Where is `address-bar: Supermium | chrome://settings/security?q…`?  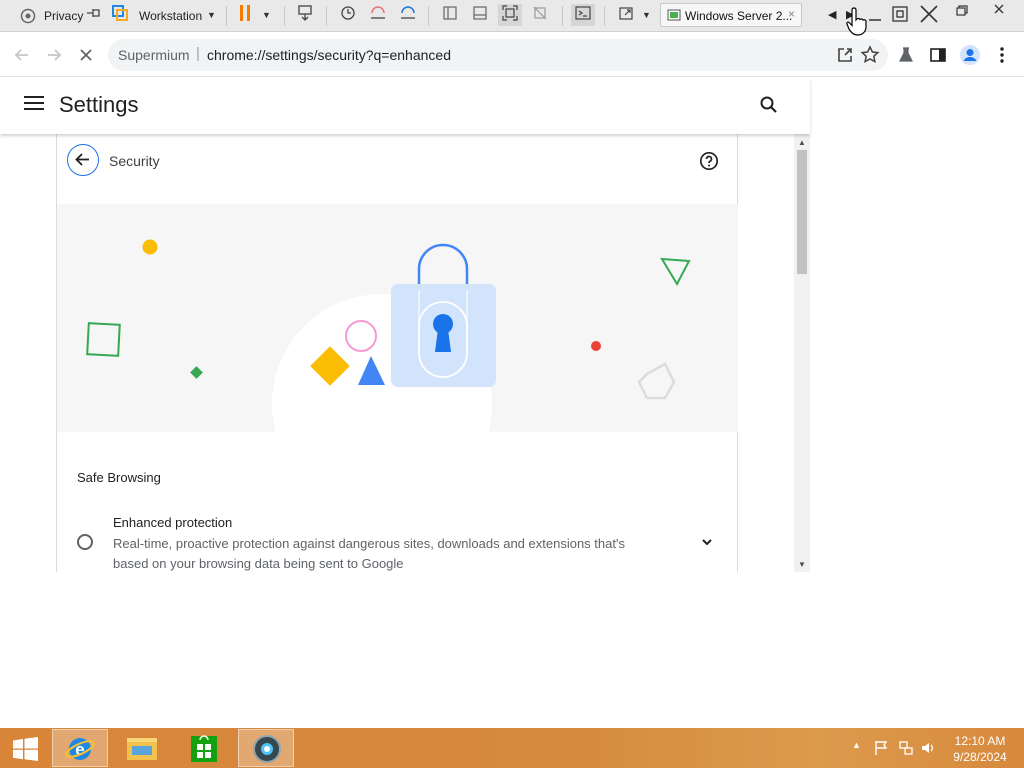 address-bar: Supermium | chrome://settings/security?q… is located at coordinates (498, 55).